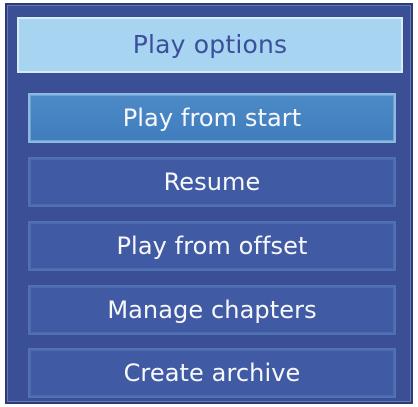 The image size is (418, 407). I want to click on create-archive-option: Create archive, so click(212, 373).